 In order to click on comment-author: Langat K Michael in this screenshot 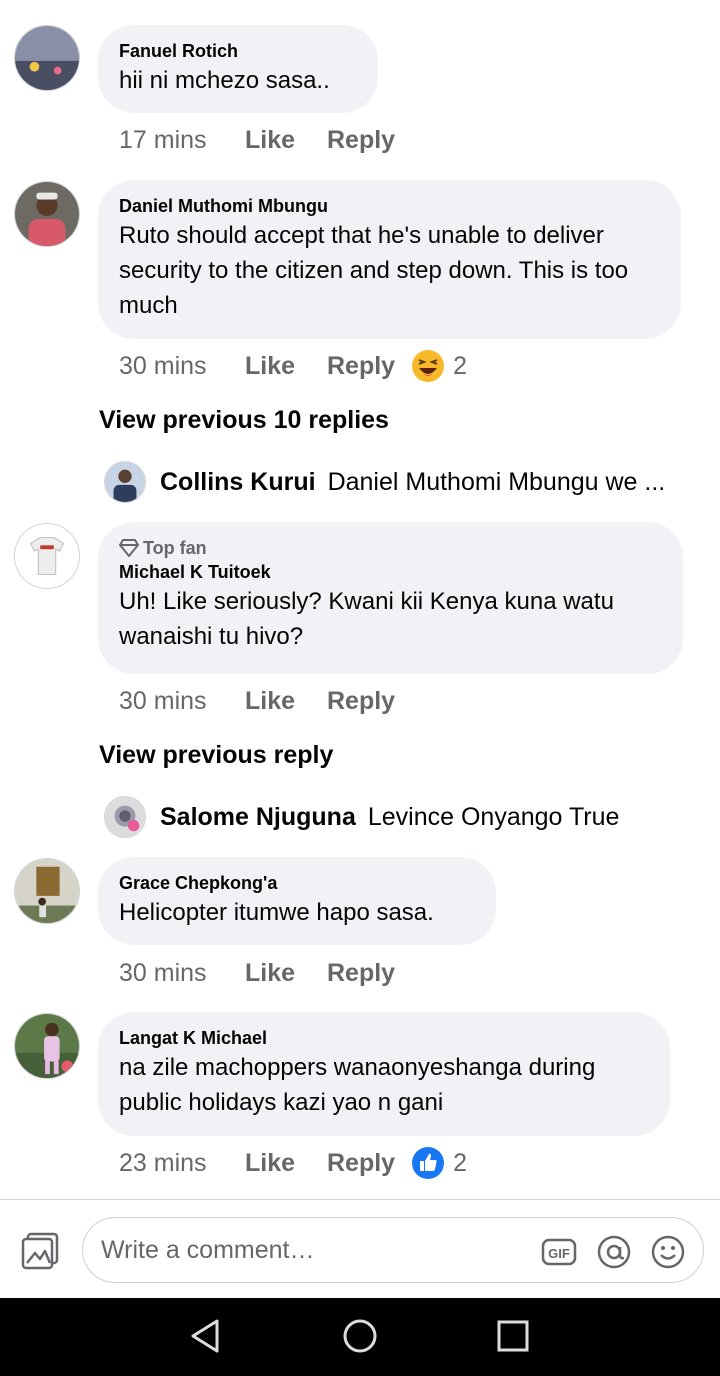, I will do `click(383, 1038)`.